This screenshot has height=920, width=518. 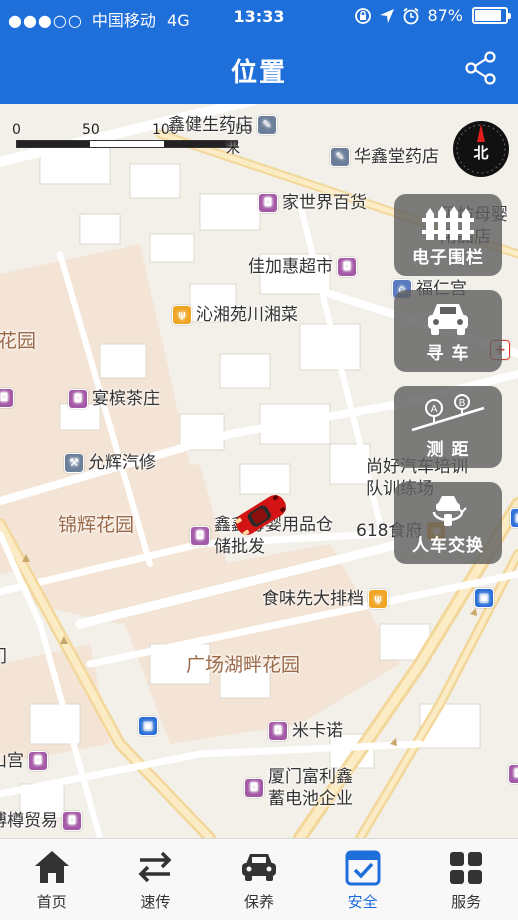 I want to click on poi-label: 锦辉花园, so click(x=96, y=525).